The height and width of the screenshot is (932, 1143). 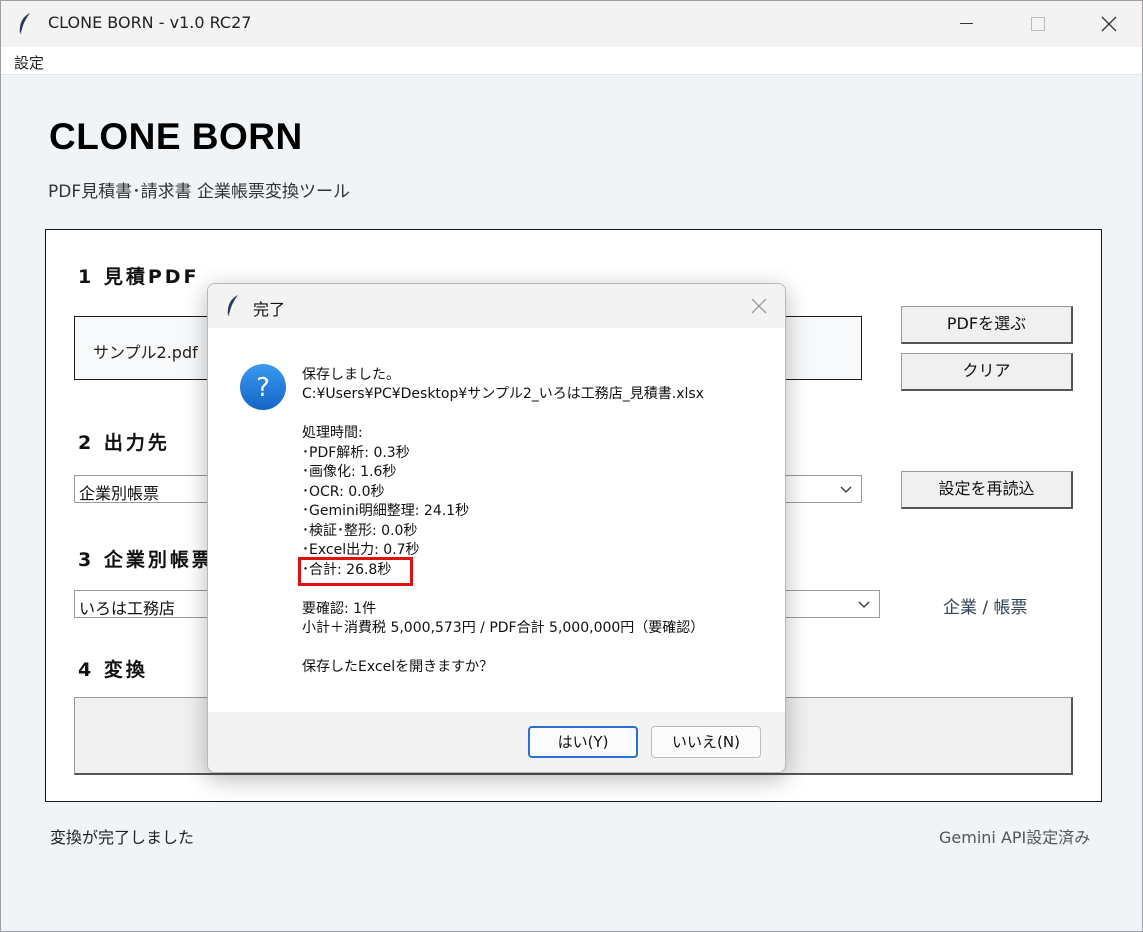 I want to click on window-title: CLONE BORN - v1.0 RC27, so click(x=150, y=22).